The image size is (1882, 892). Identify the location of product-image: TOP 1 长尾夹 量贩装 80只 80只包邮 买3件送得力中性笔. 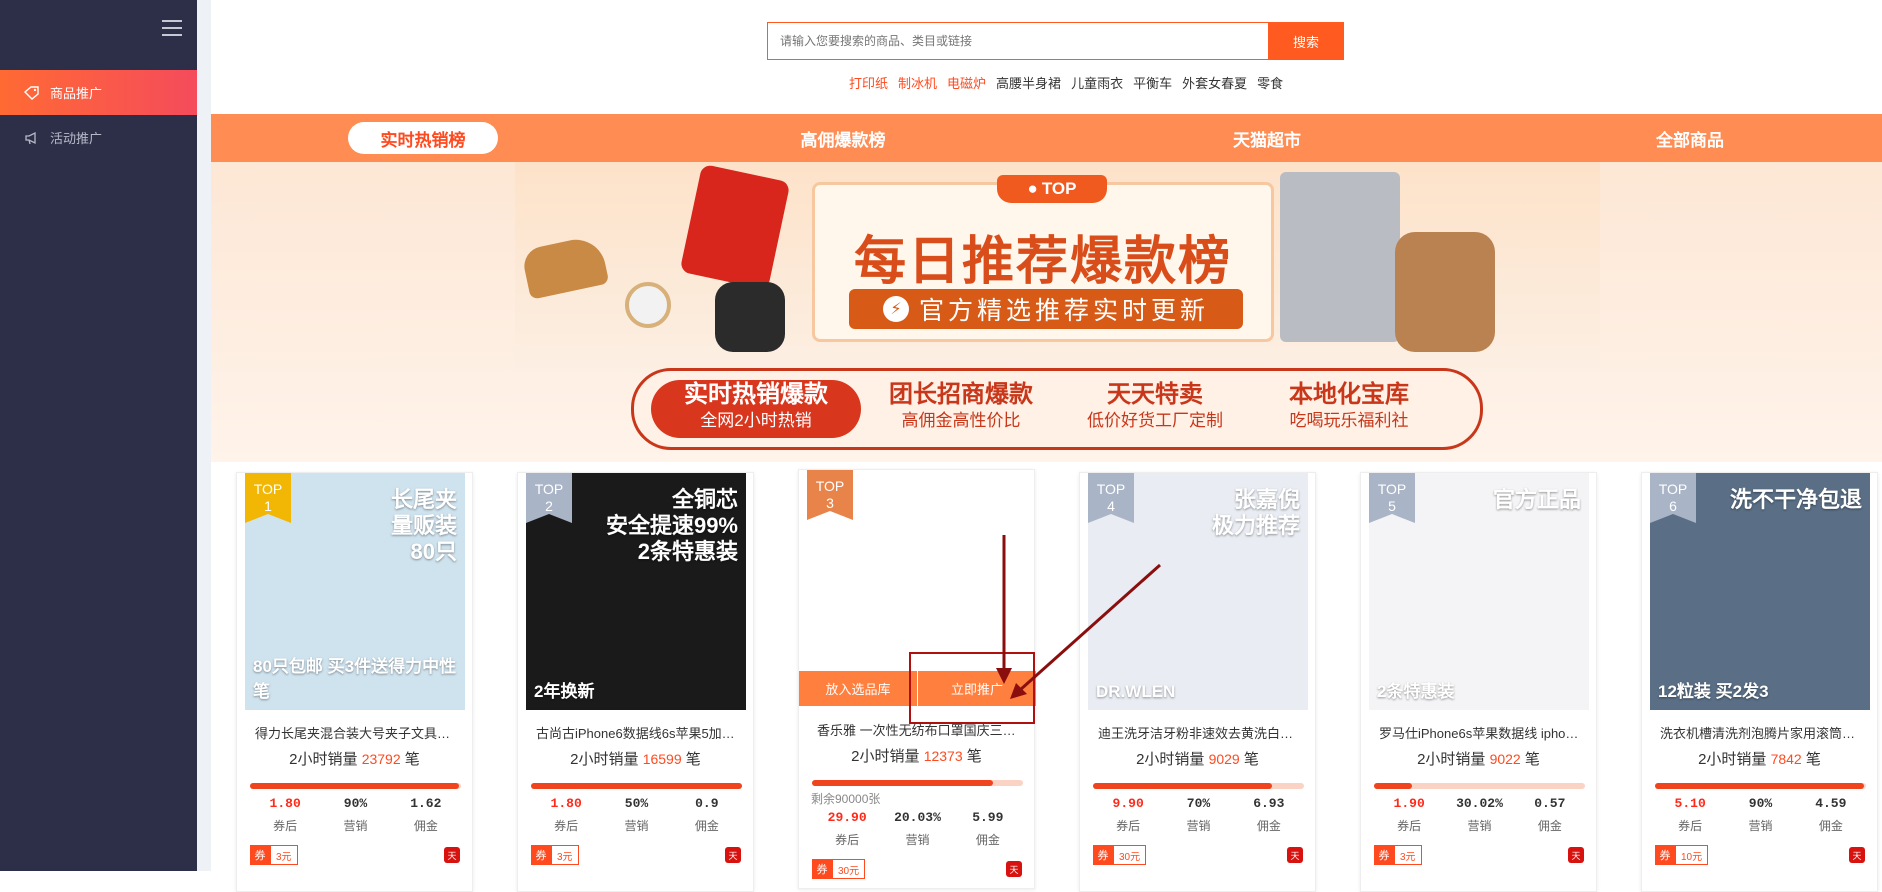
(355, 591).